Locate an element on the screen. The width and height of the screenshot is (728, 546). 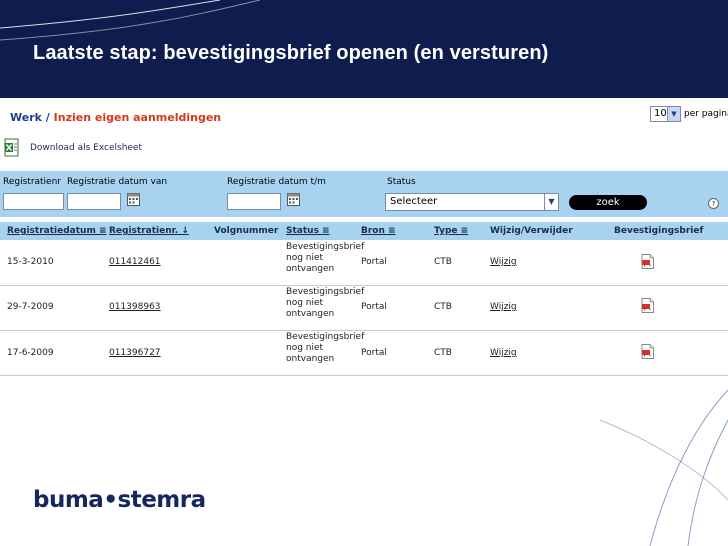
datum-tm-label: Registratie datum t/m is located at coordinates (276, 182).